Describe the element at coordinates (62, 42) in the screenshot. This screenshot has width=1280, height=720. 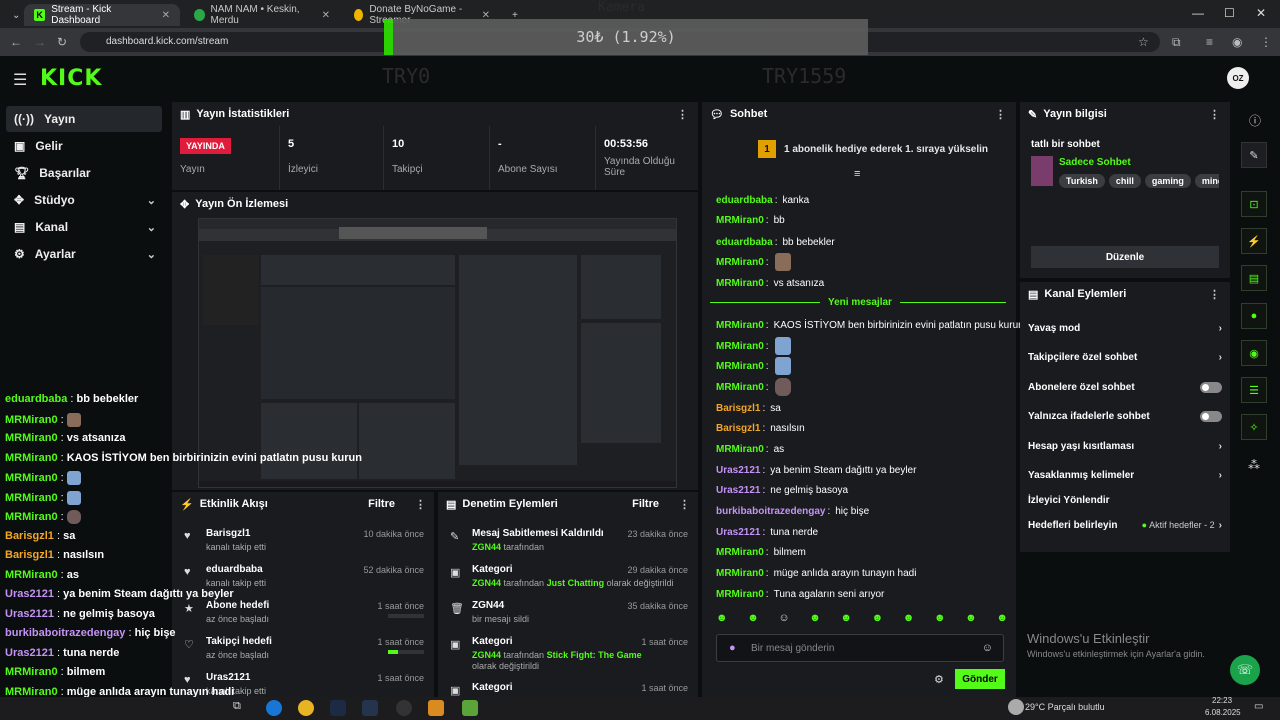
I see `reload-icon: ↻` at that location.